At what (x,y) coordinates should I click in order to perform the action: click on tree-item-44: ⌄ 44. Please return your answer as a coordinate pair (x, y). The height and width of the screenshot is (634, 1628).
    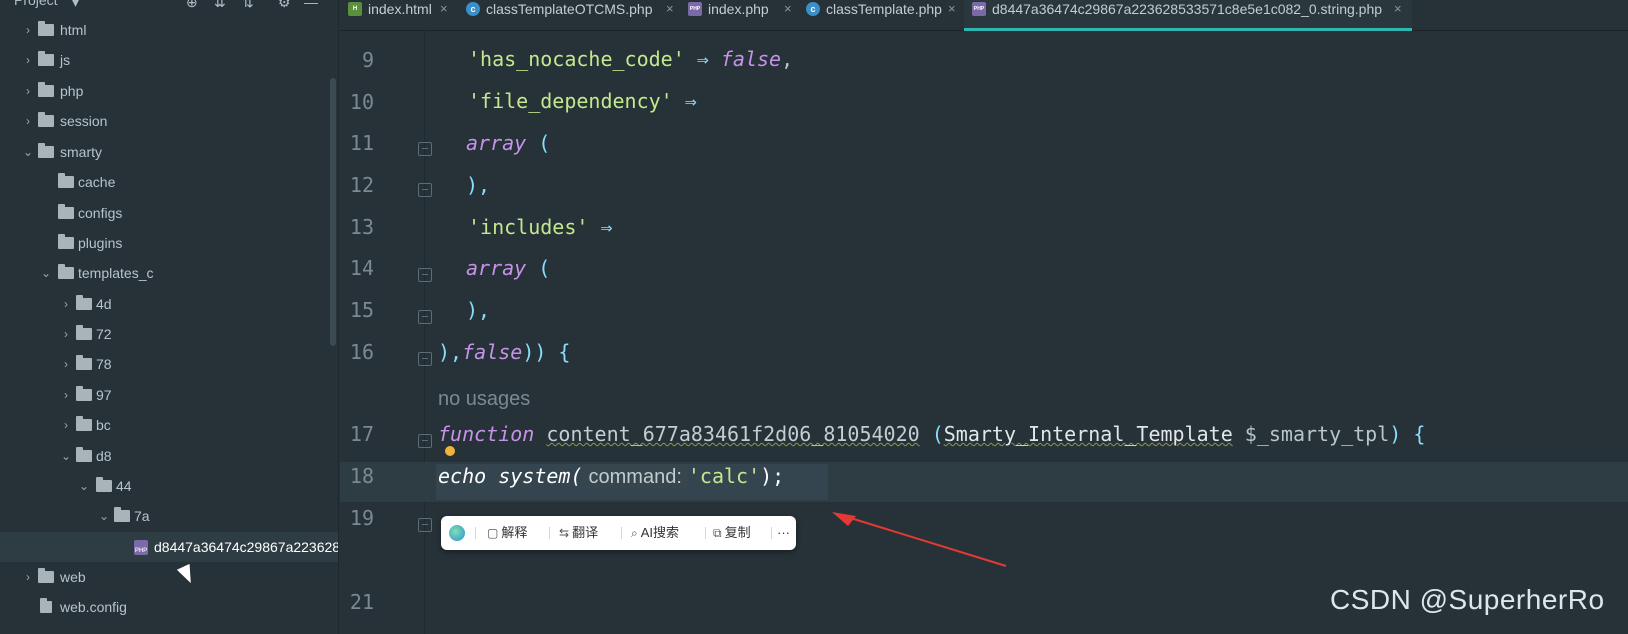
    Looking at the image, I should click on (169, 486).